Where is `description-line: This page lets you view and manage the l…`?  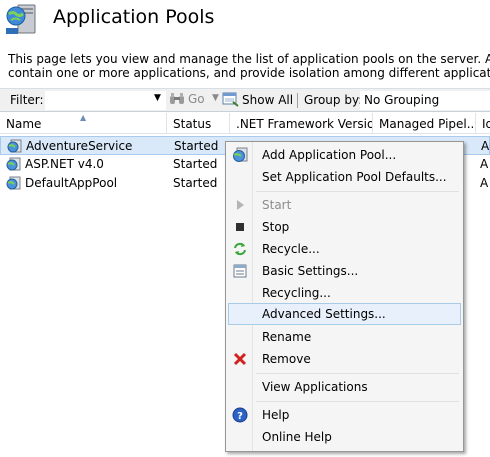
description-line: This page lets you view and manage the l… is located at coordinates (249, 59).